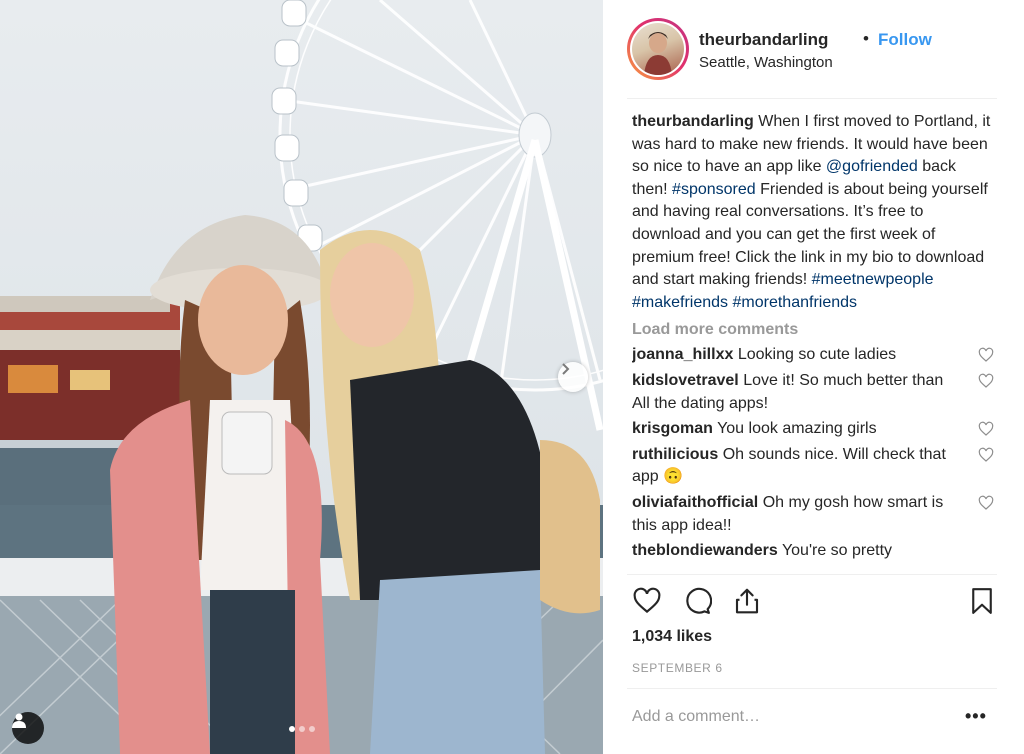 This screenshot has width=1024, height=754. I want to click on comment-username: joanna_hillxx, so click(682, 354).